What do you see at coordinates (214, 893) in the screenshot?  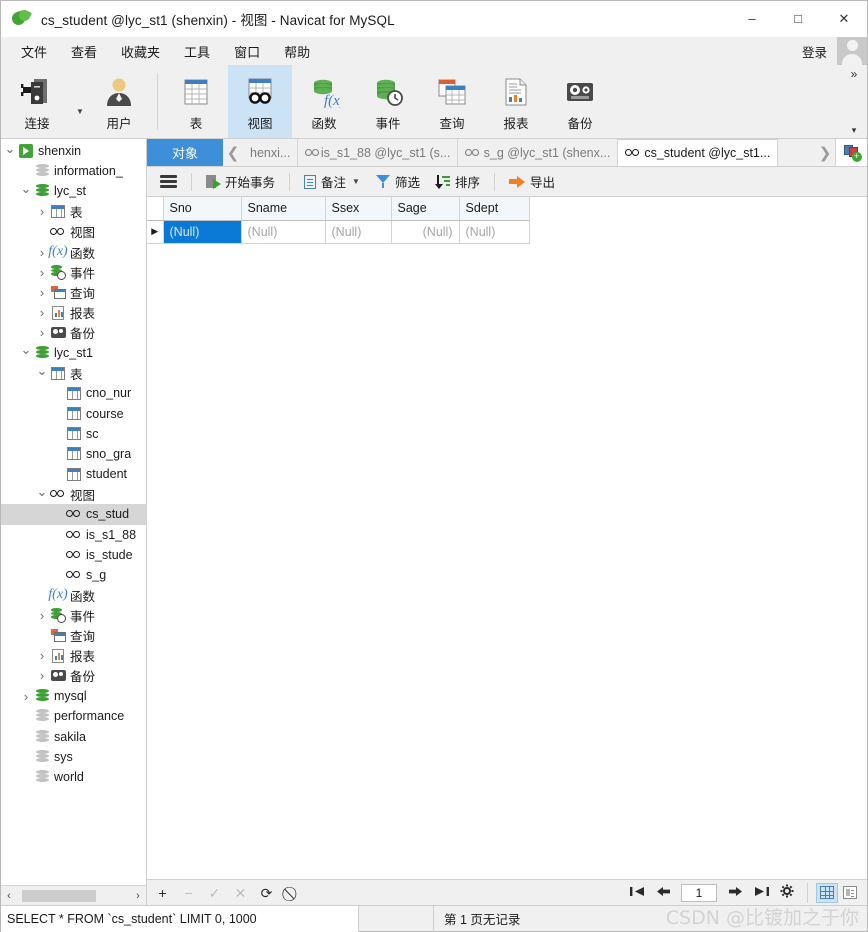 I see `apply-changes-button: ✓` at bounding box center [214, 893].